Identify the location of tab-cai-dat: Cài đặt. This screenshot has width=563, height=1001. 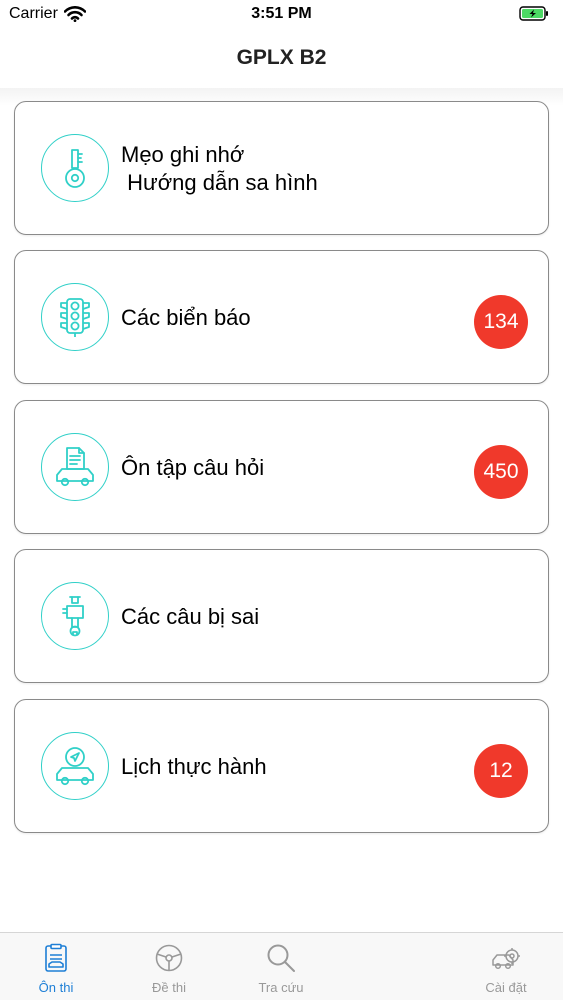
(506, 967).